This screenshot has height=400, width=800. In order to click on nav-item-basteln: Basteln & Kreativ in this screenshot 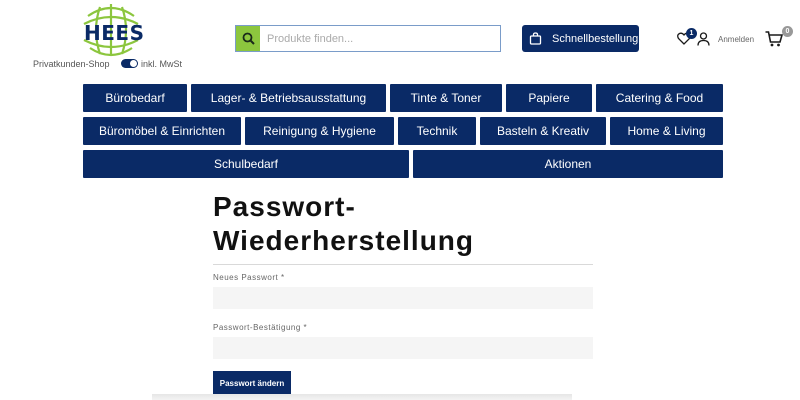, I will do `click(543, 131)`.